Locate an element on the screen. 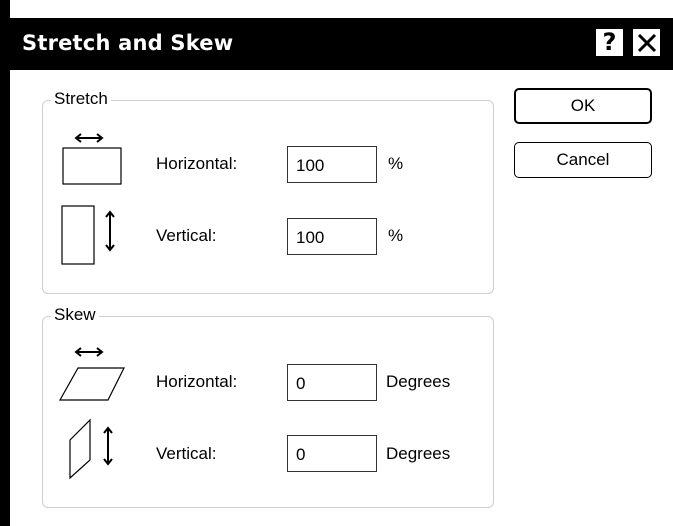  close-button is located at coordinates (646, 42).